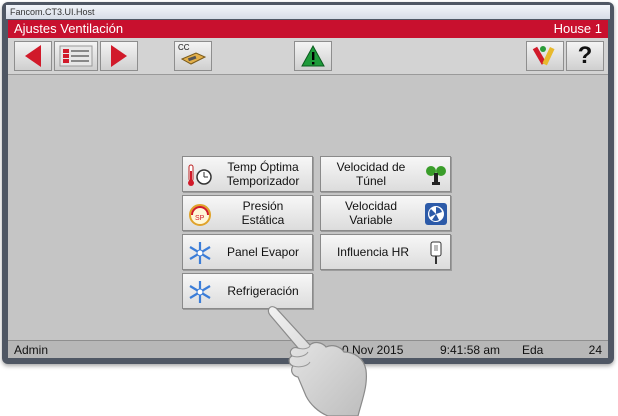  Describe the element at coordinates (371, 167) in the screenshot. I see `velocidad-tunel-line1: Velocidad de` at that location.